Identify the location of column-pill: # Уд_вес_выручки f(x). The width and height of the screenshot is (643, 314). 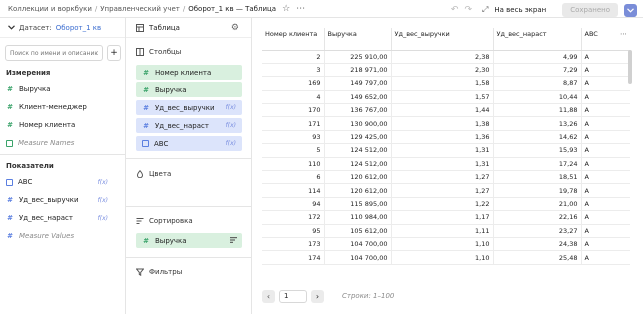
(189, 107).